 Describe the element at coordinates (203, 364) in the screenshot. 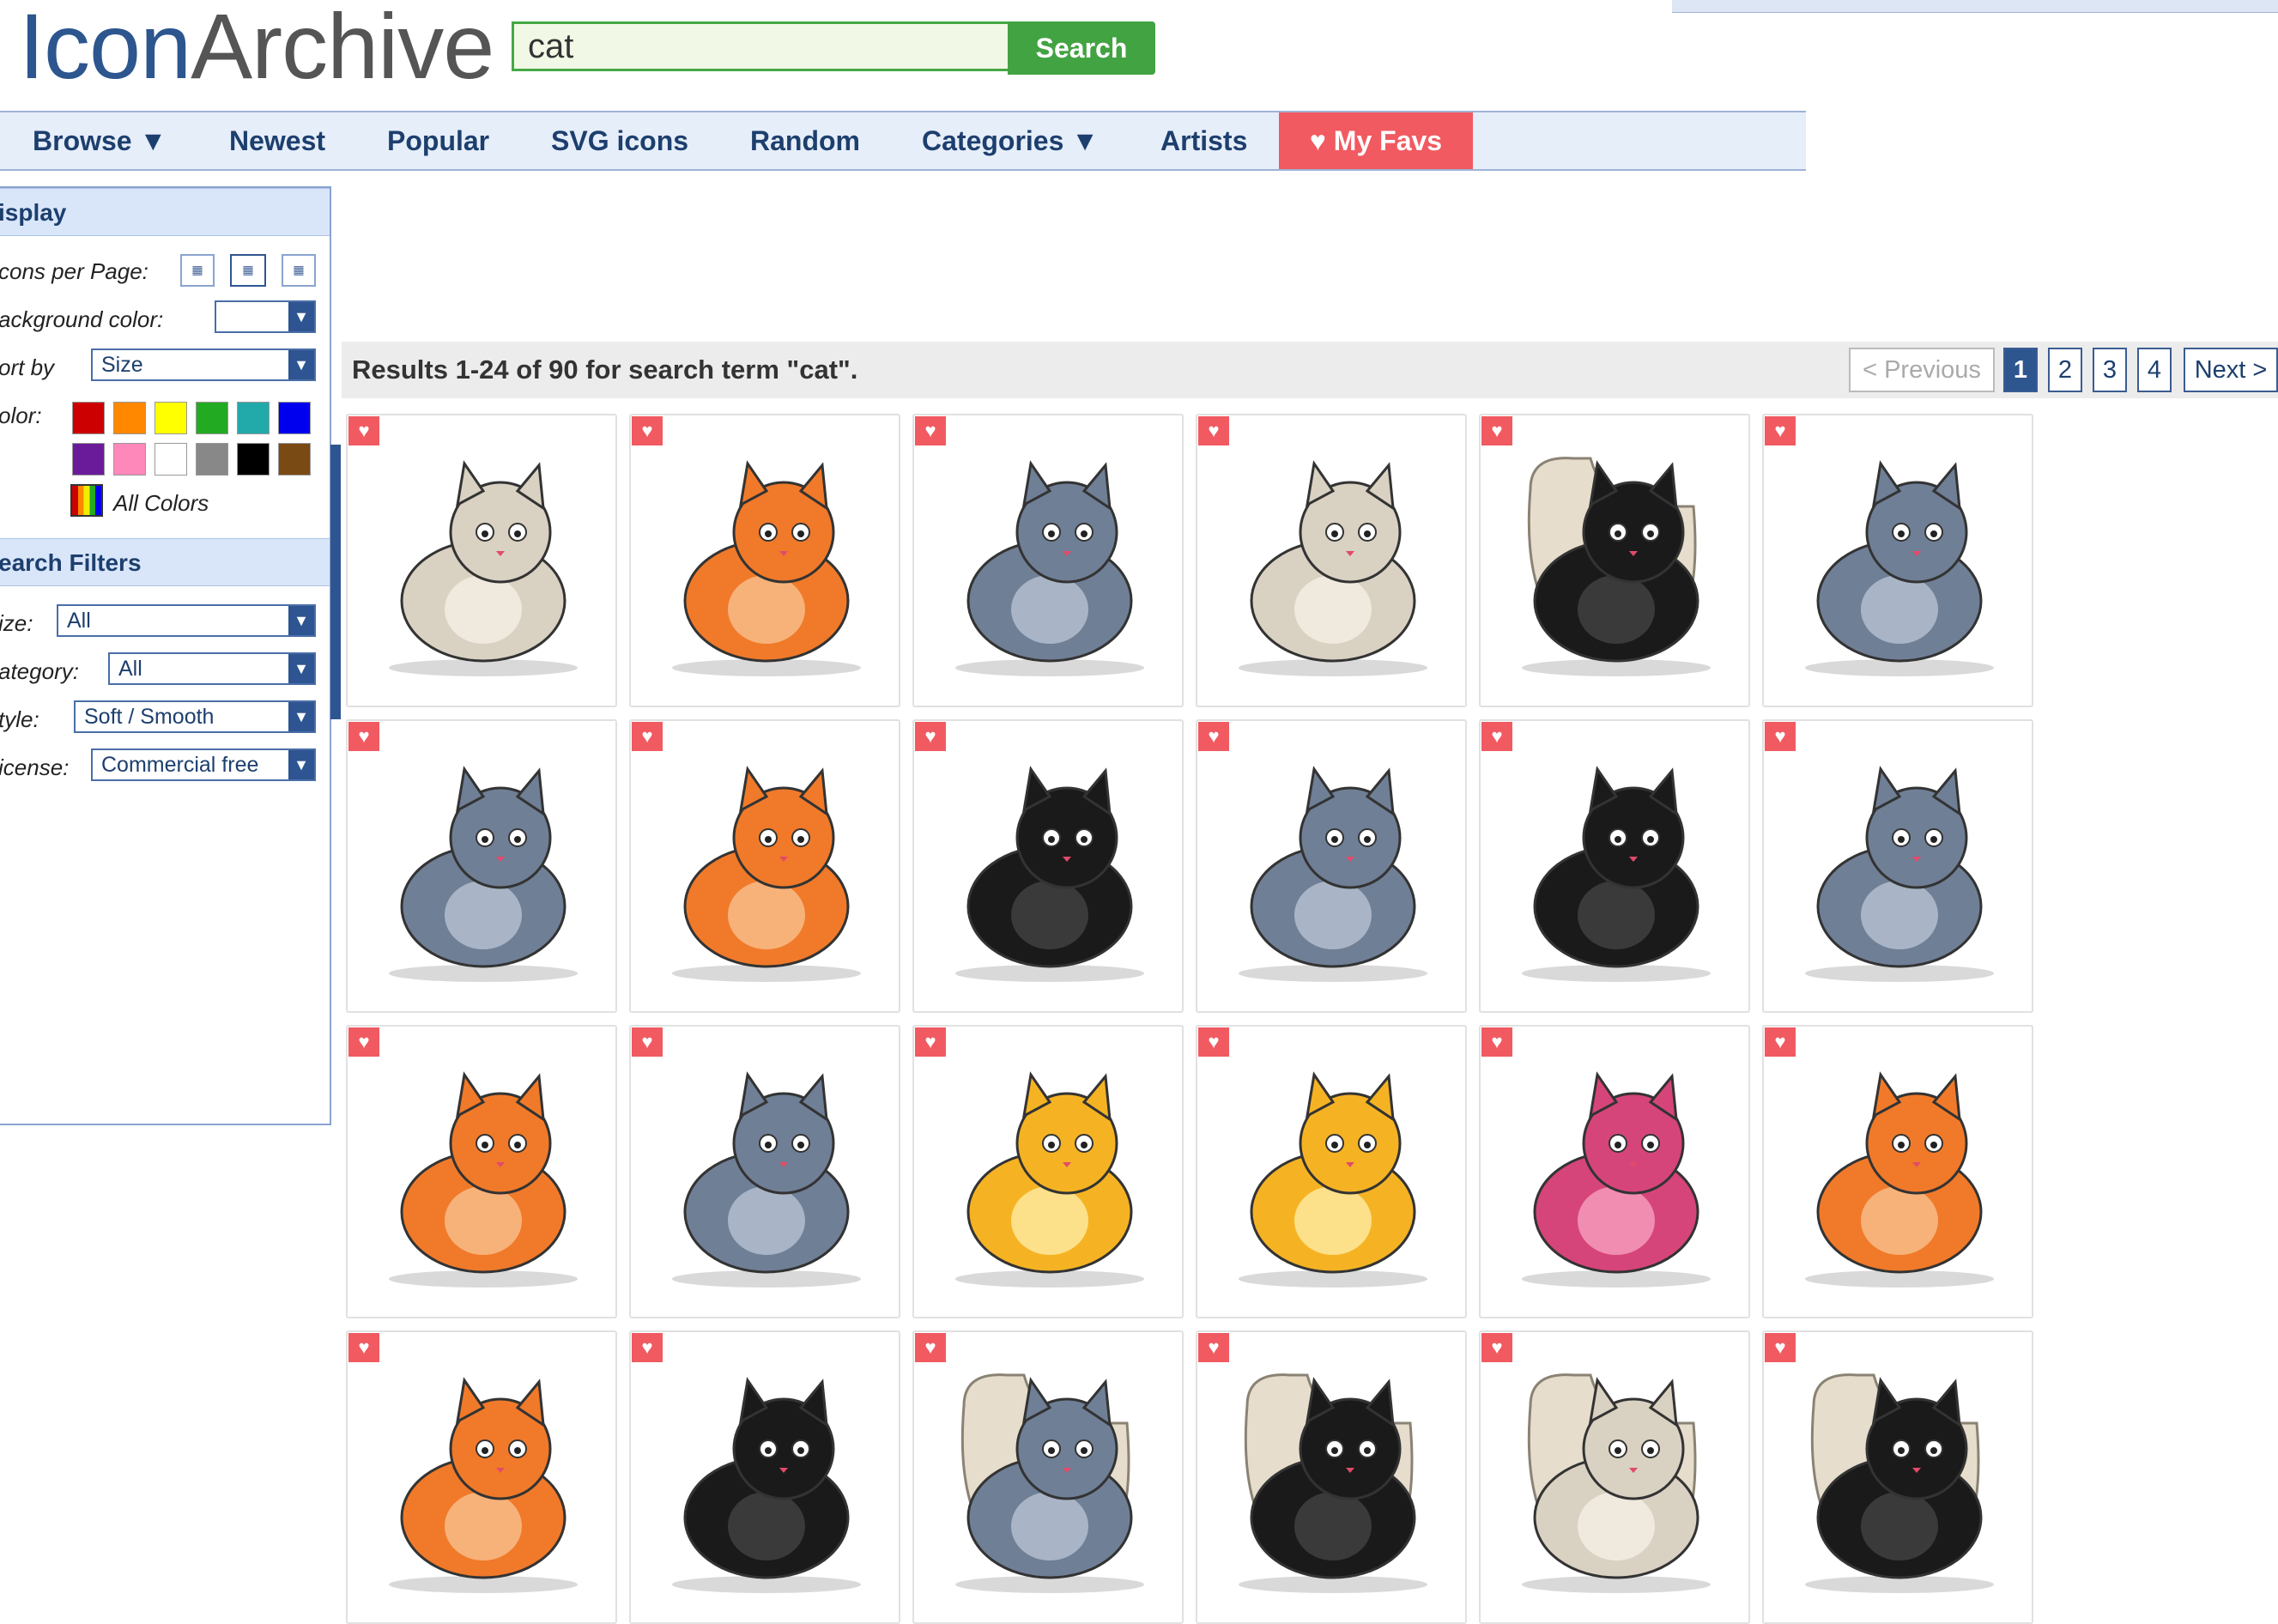

I see `sort-by-select: Size ▼` at that location.